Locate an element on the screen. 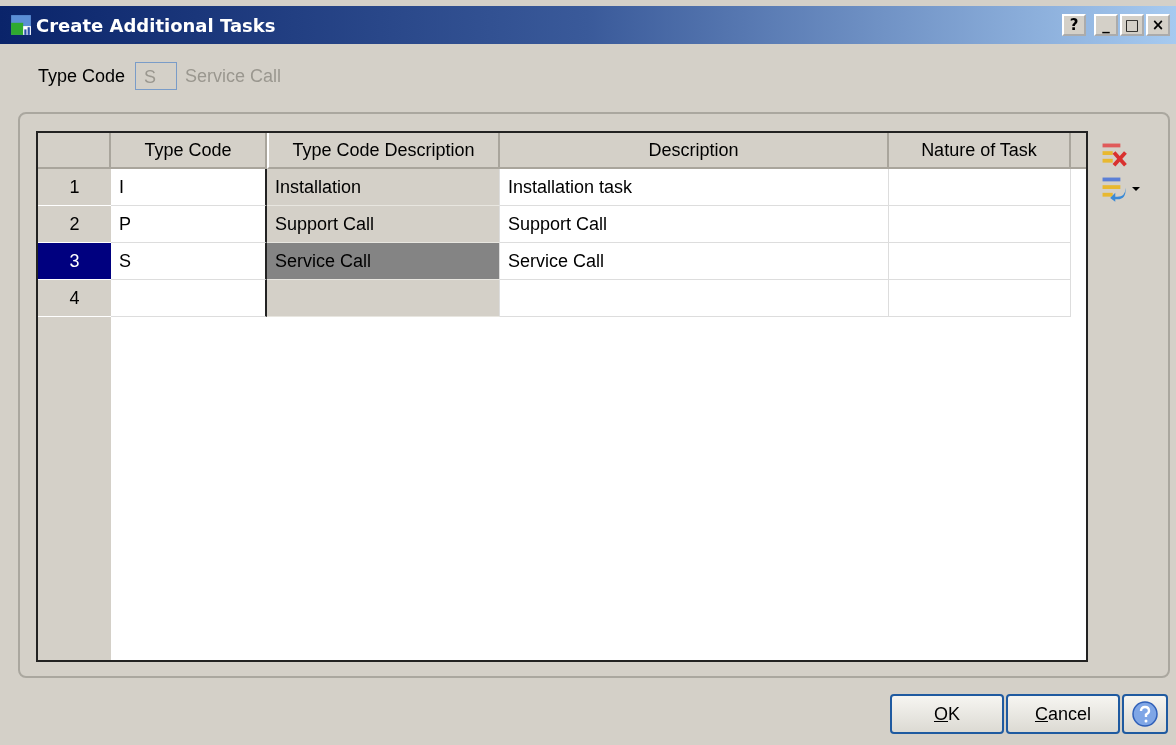 The height and width of the screenshot is (745, 1176). field-label: Type Code is located at coordinates (82, 76).